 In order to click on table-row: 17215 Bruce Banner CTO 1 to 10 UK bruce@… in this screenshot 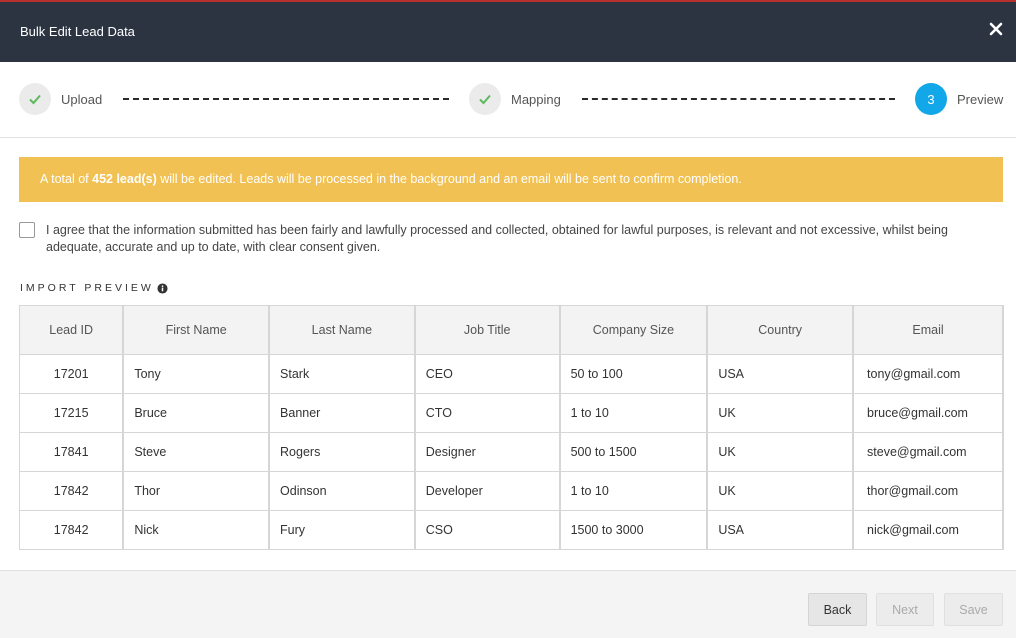, I will do `click(511, 413)`.